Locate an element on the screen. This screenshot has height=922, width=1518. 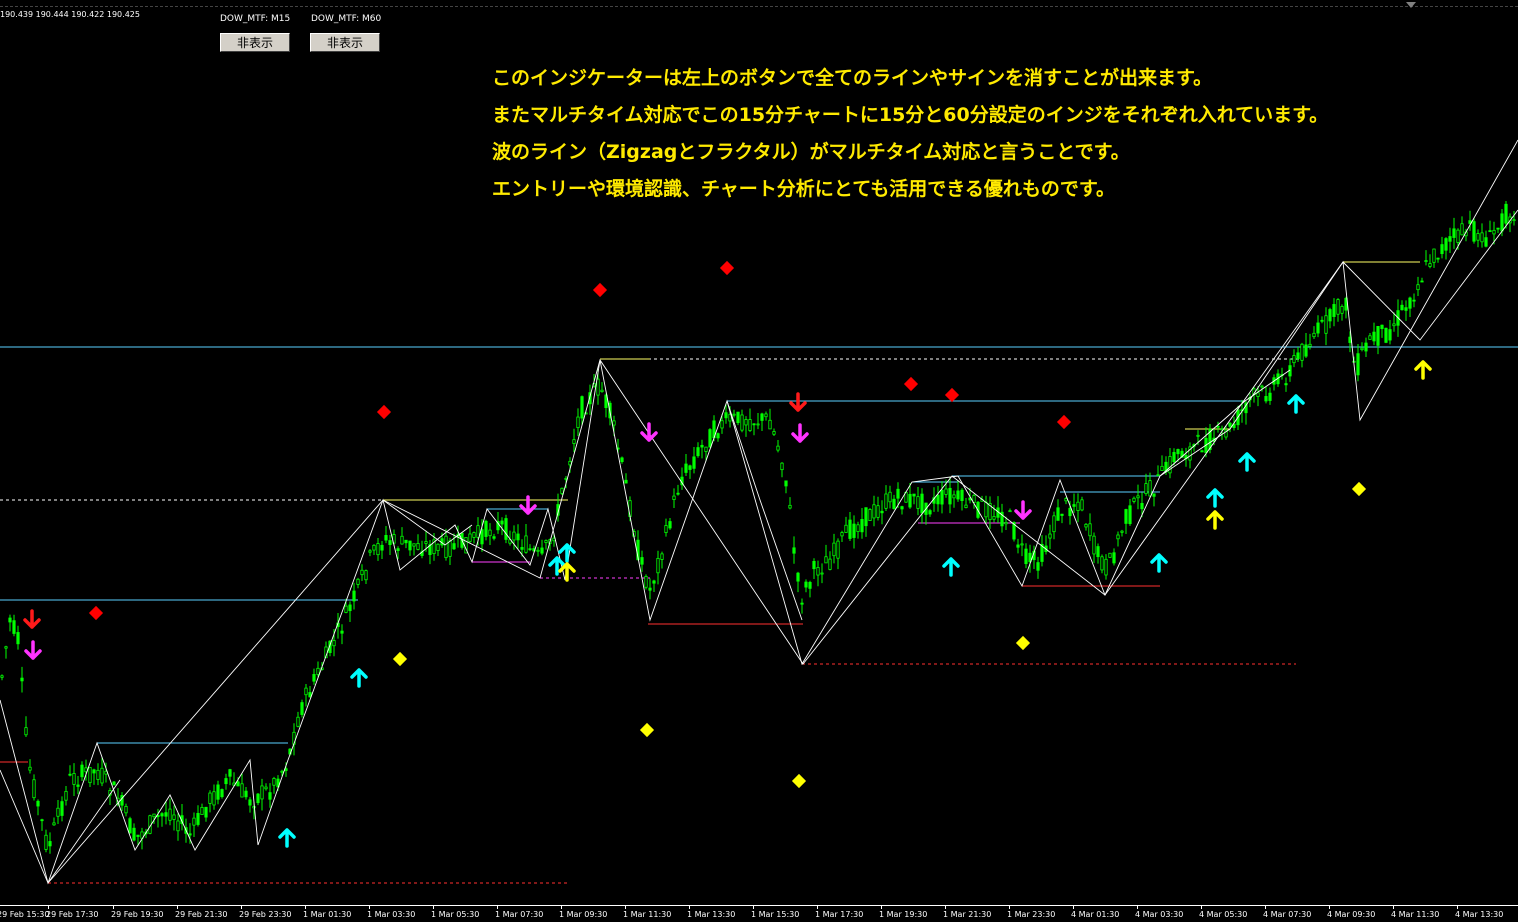
time-axis-label: 4 Mar 05:30 is located at coordinates (1223, 914).